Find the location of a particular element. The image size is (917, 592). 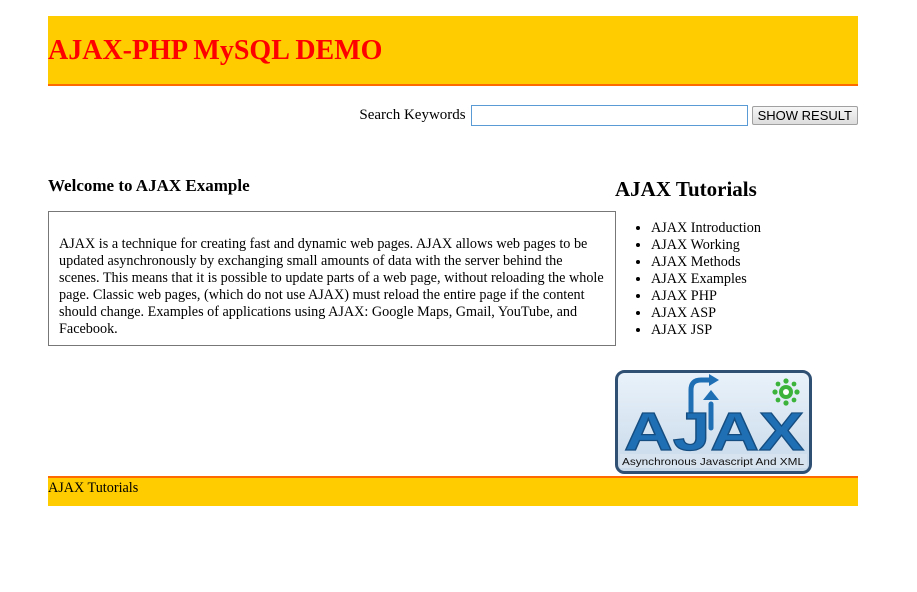

logo-wordmark: AJAX is located at coordinates (714, 432).